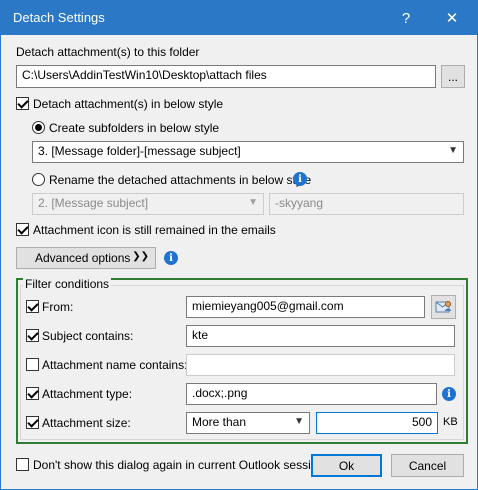 The width and height of the screenshot is (478, 490). I want to click on ok-button: Ok, so click(346, 465).